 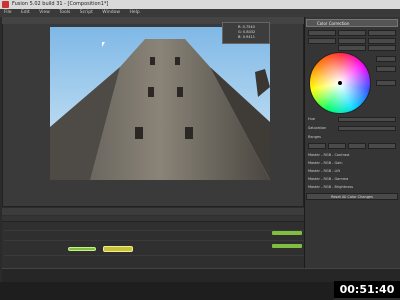 What do you see at coordinates (331, 187) in the screenshot?
I see `label-brightness: Master - RGB - Brightness` at bounding box center [331, 187].